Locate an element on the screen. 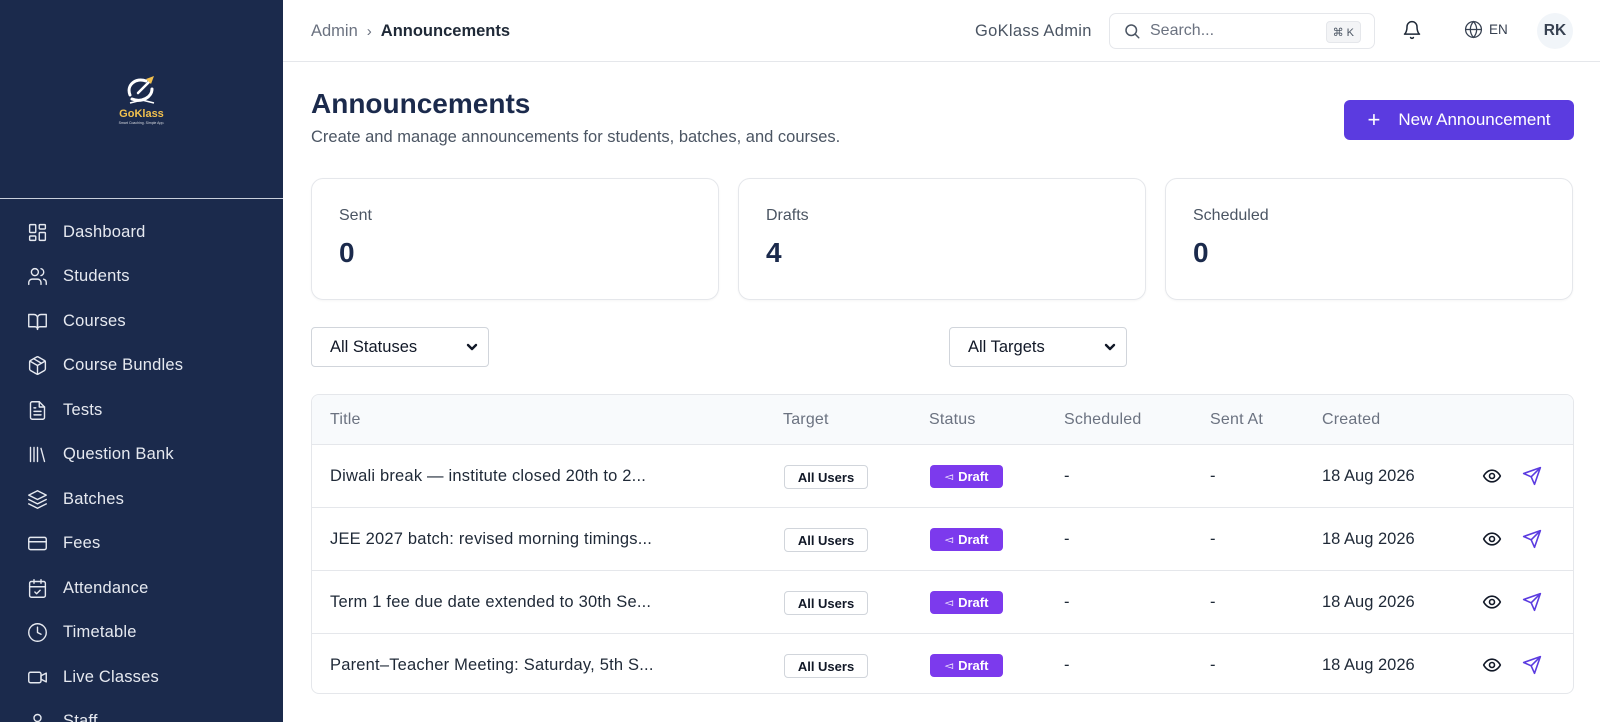 This screenshot has height=722, width=1600. sidebar-item-question-bank: Question Bank is located at coordinates (141, 455).